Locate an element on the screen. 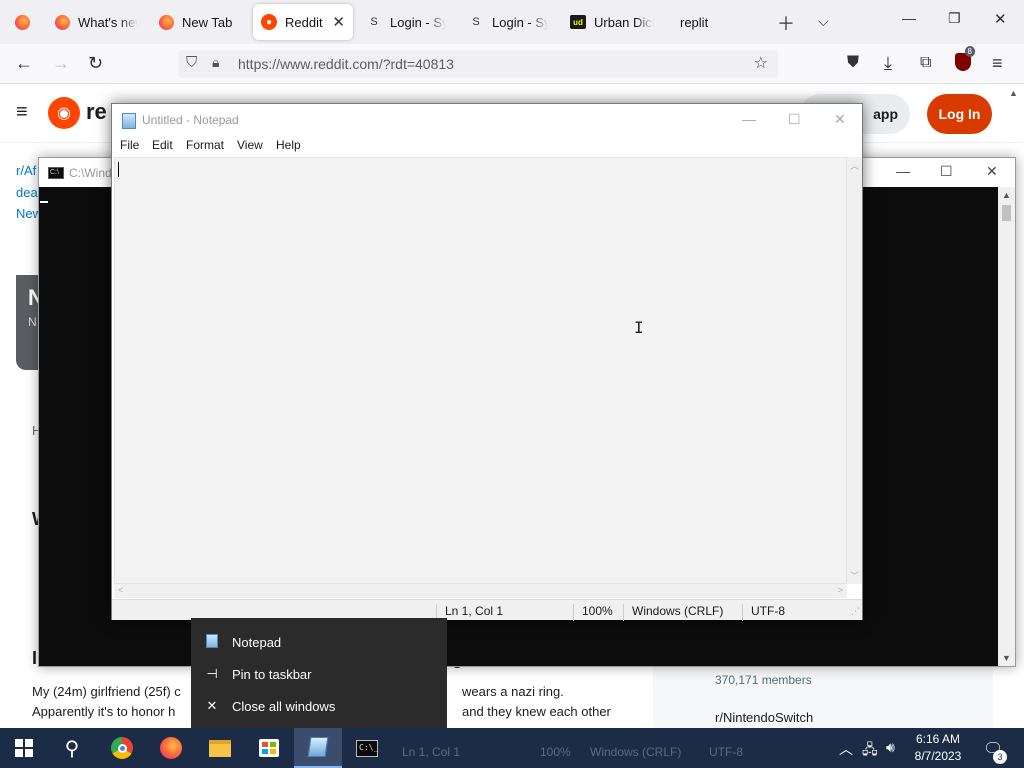 This screenshot has width=1024, height=768. tab-urban-dictionary: ud Urban Dicti is located at coordinates (612, 22).